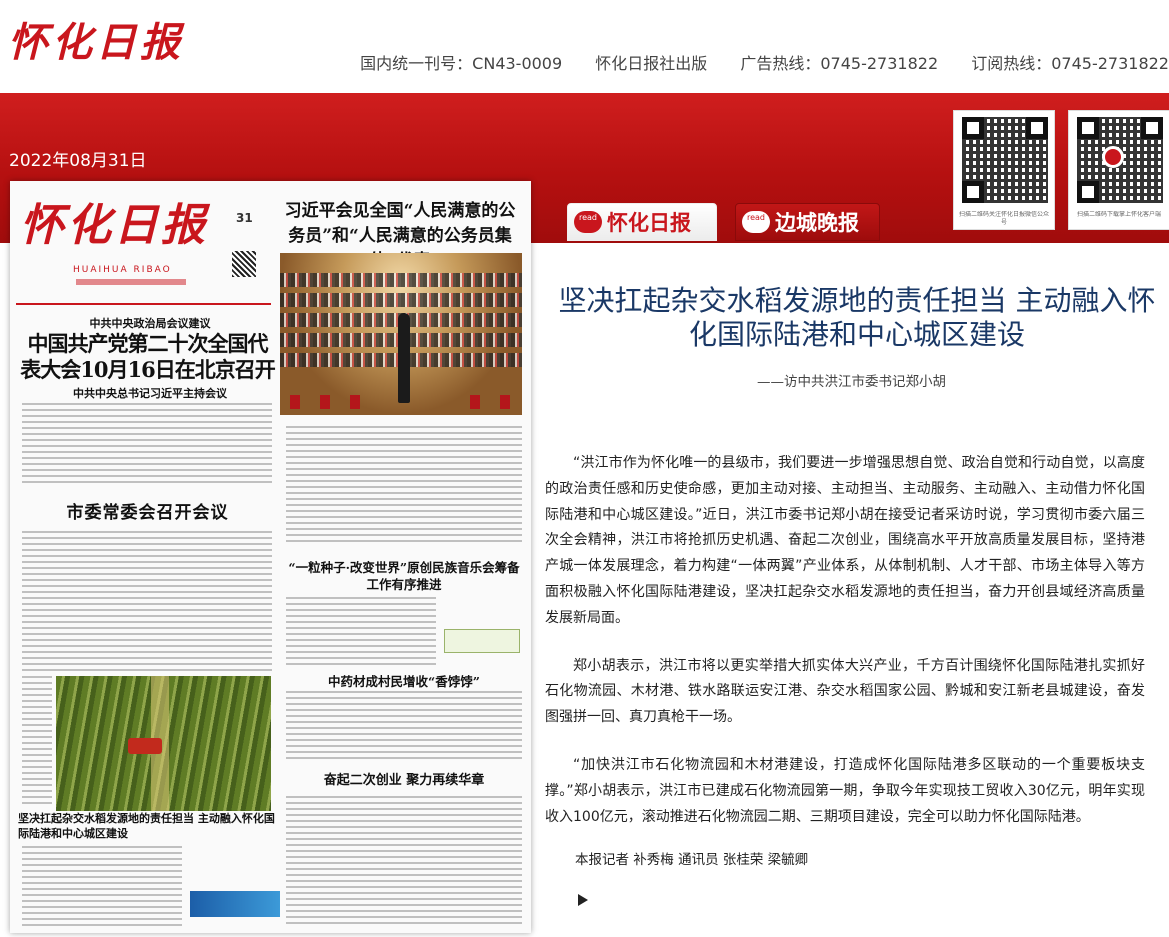 This screenshot has height=937, width=1169. What do you see at coordinates (78, 161) in the screenshot?
I see `issue-date: 2022年08月31日` at bounding box center [78, 161].